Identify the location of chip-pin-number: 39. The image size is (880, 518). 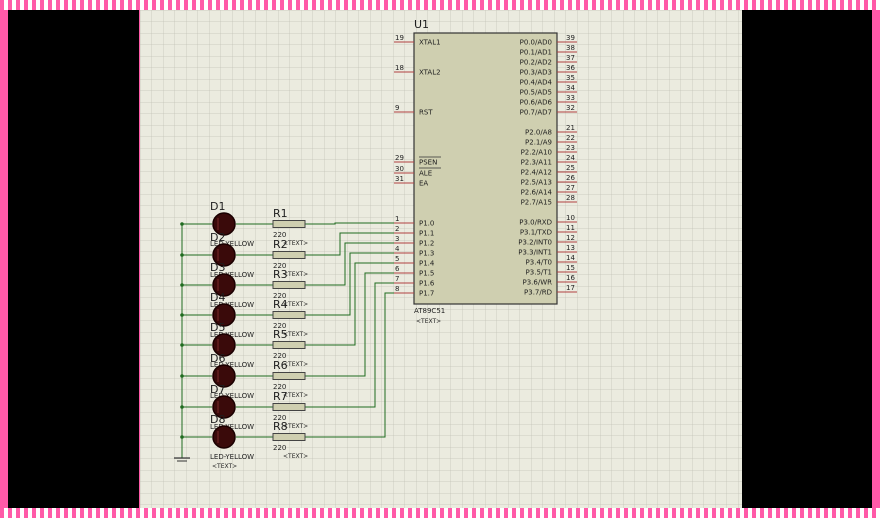
(570, 38).